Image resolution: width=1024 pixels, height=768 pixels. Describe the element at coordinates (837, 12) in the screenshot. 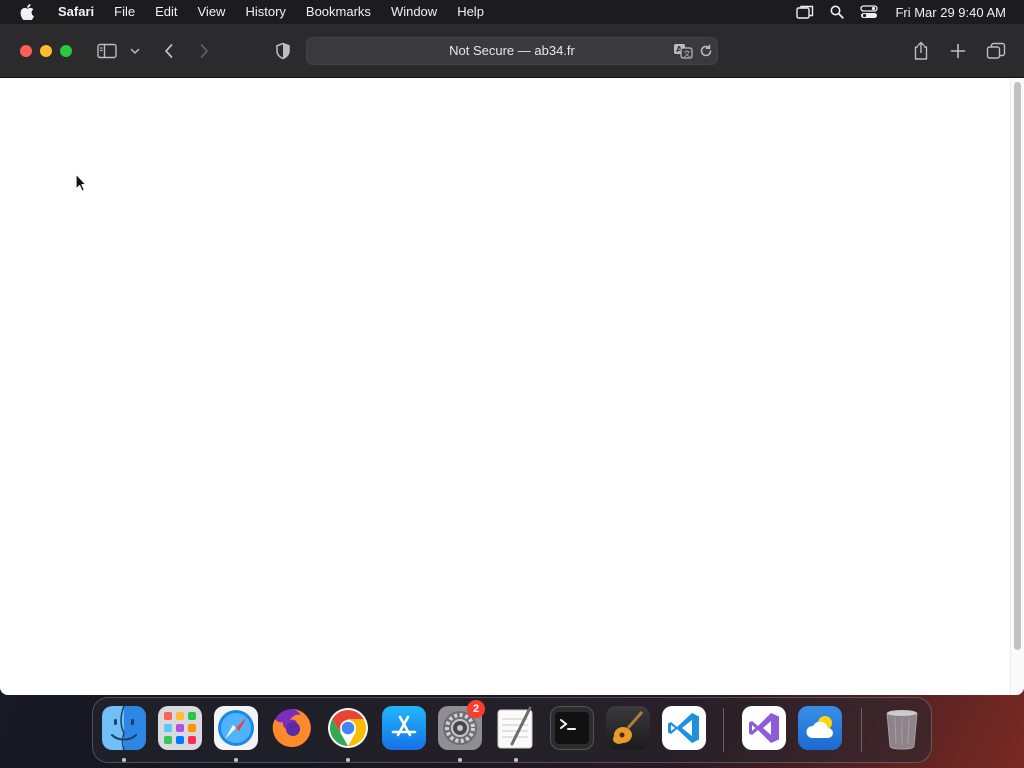

I see `spotlight-search-icon` at that location.